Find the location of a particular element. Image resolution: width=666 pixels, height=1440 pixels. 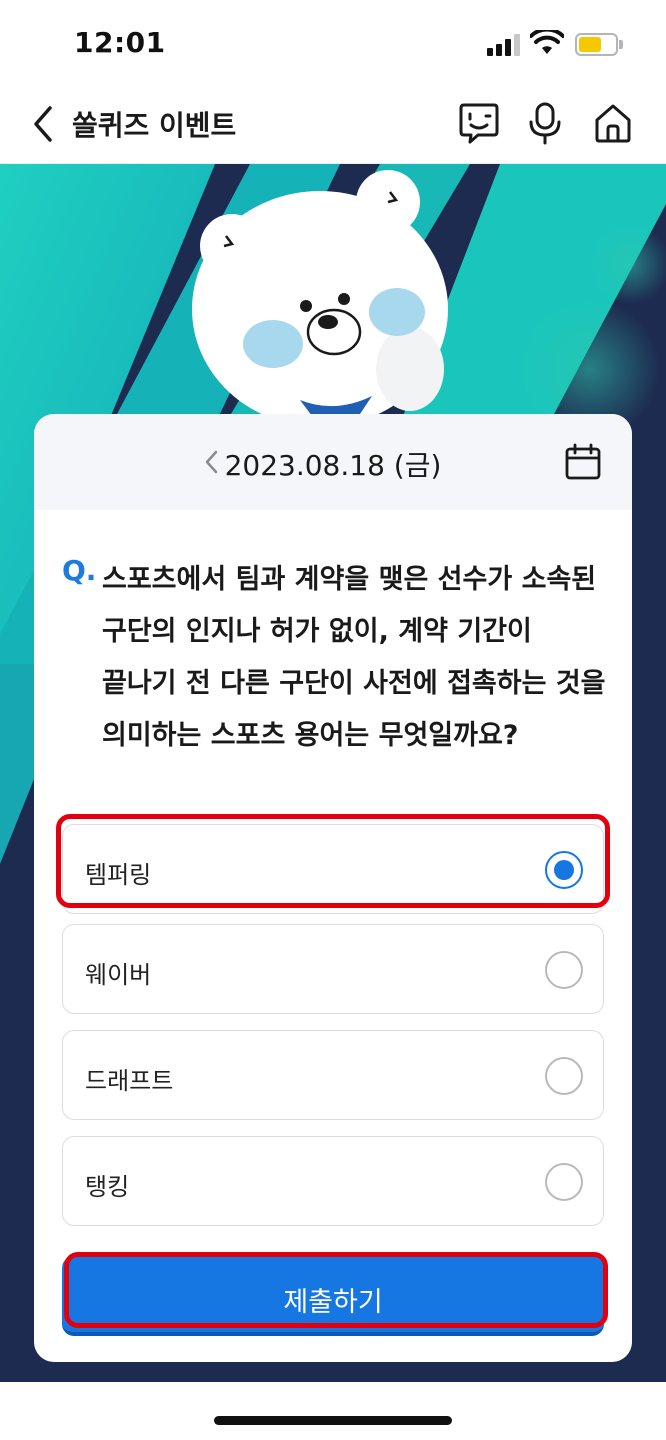

answer-option-label: 웨이버 is located at coordinates (118, 975).